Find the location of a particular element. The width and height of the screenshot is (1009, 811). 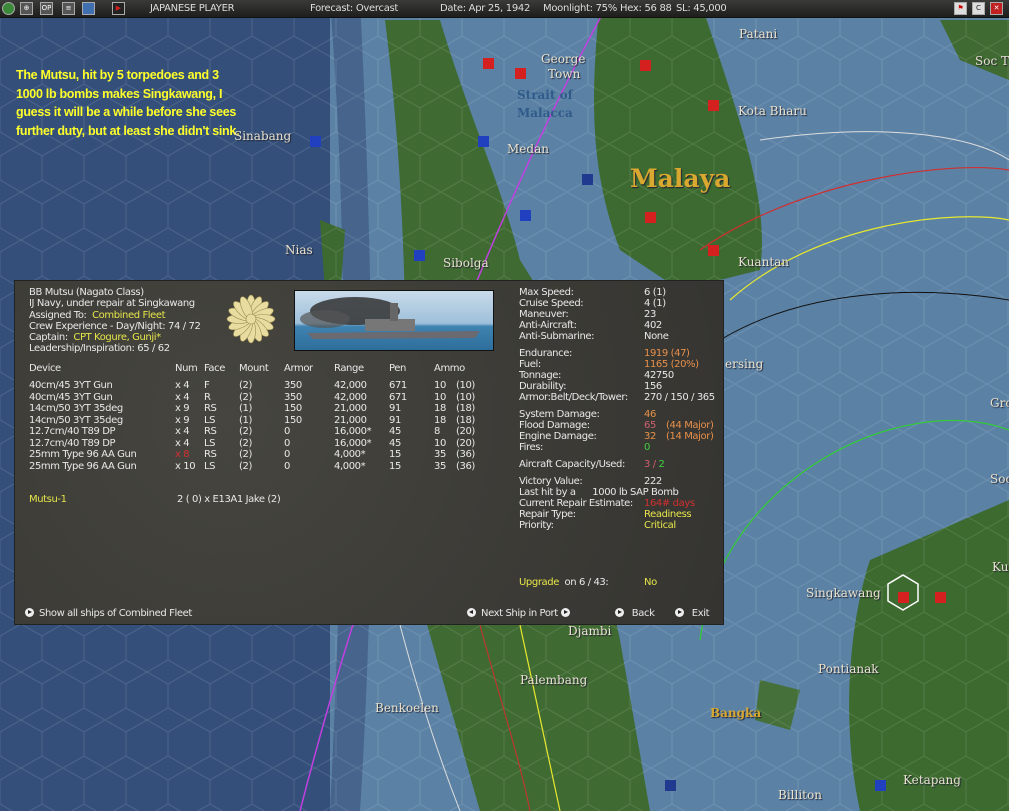

column-header: Device is located at coordinates (45, 368).